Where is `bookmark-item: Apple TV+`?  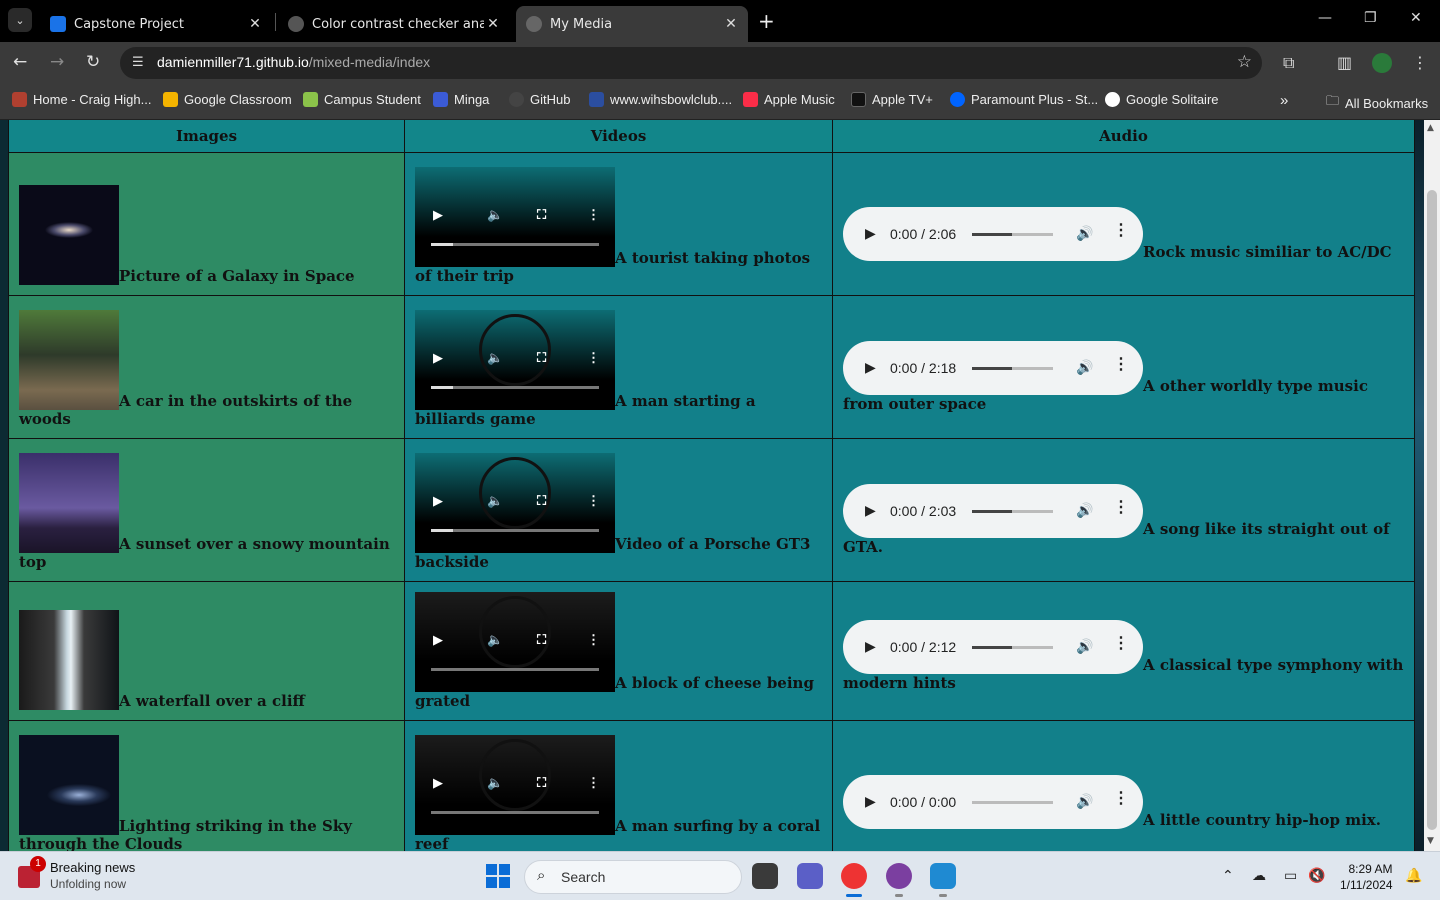 bookmark-item: Apple TV+ is located at coordinates (892, 99).